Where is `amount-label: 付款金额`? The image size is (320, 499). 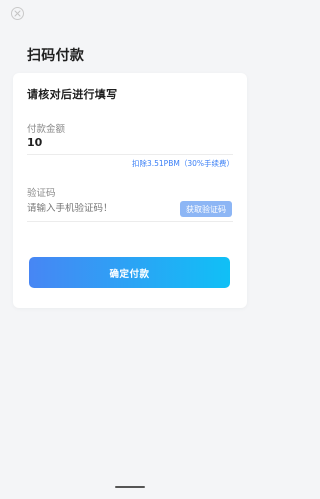 amount-label: 付款金额 is located at coordinates (46, 129).